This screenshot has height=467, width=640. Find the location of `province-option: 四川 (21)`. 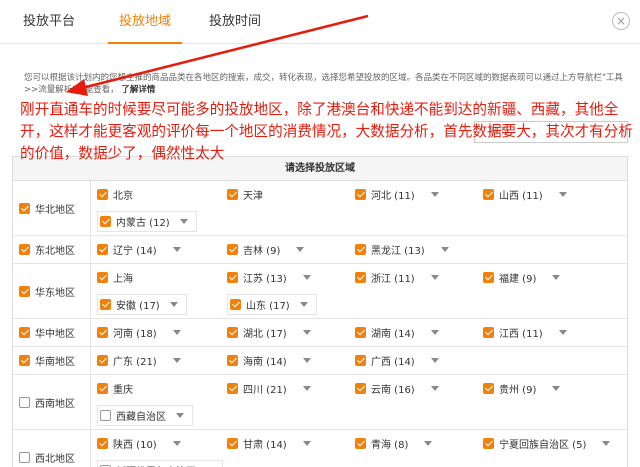

province-option: 四川 (21) is located at coordinates (269, 388).